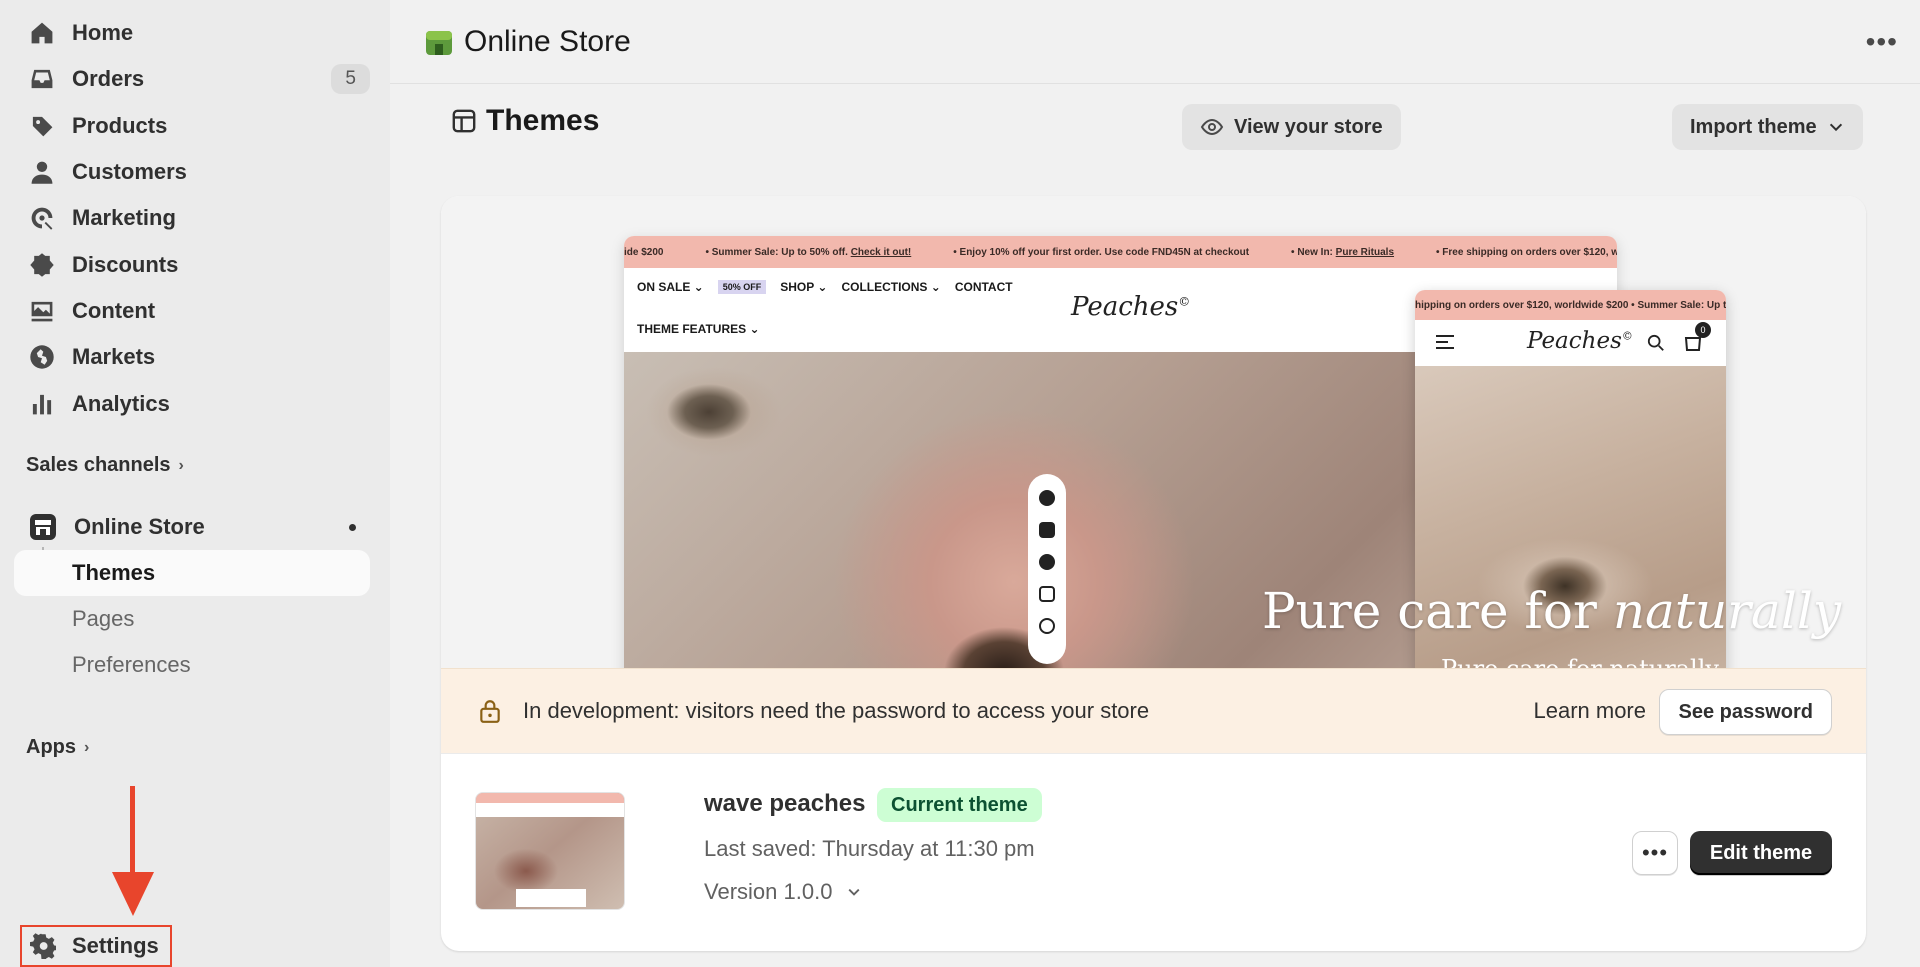 This screenshot has height=967, width=1920. What do you see at coordinates (1703, 330) in the screenshot?
I see `cart-count-badge: 0` at bounding box center [1703, 330].